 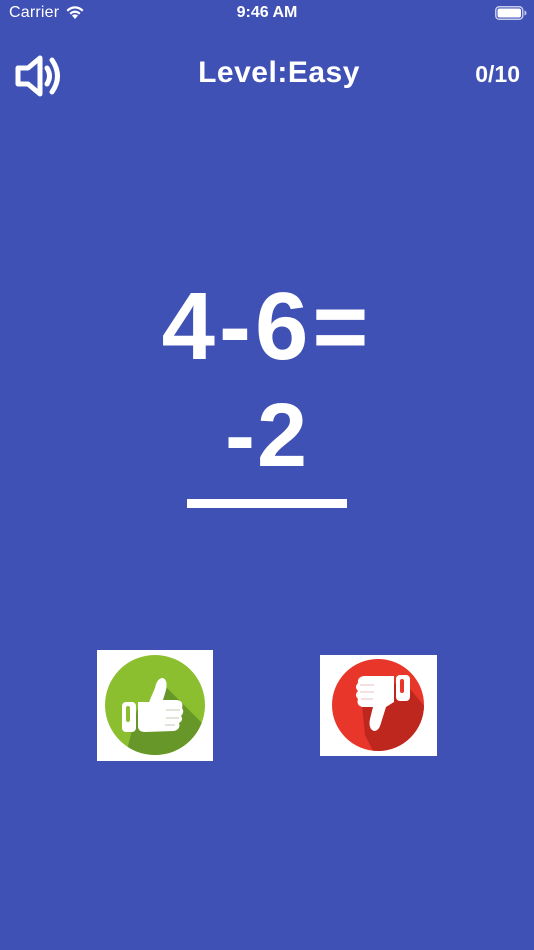 What do you see at coordinates (267, 326) in the screenshot?
I see `equation-text: 4-6=` at bounding box center [267, 326].